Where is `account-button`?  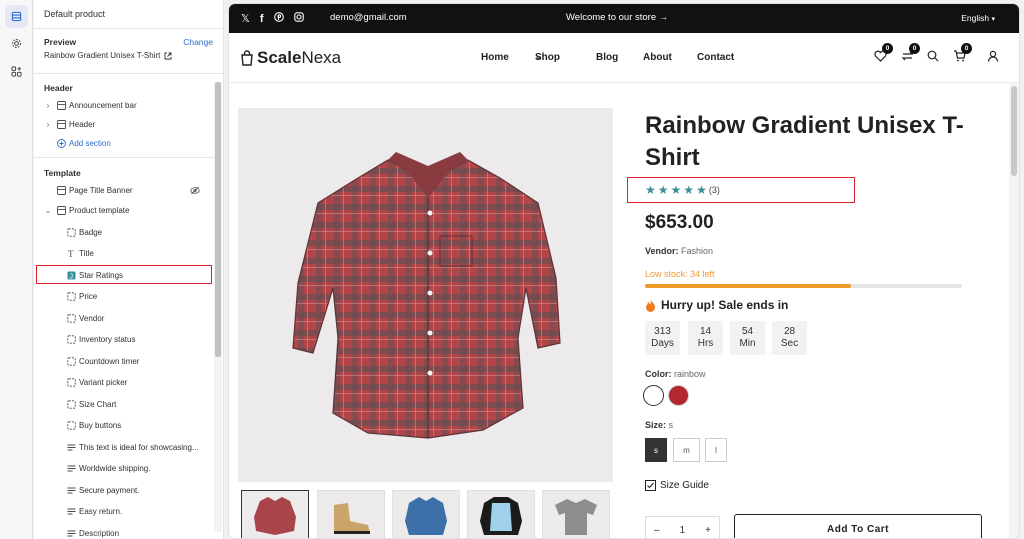
account-button is located at coordinates (993, 58).